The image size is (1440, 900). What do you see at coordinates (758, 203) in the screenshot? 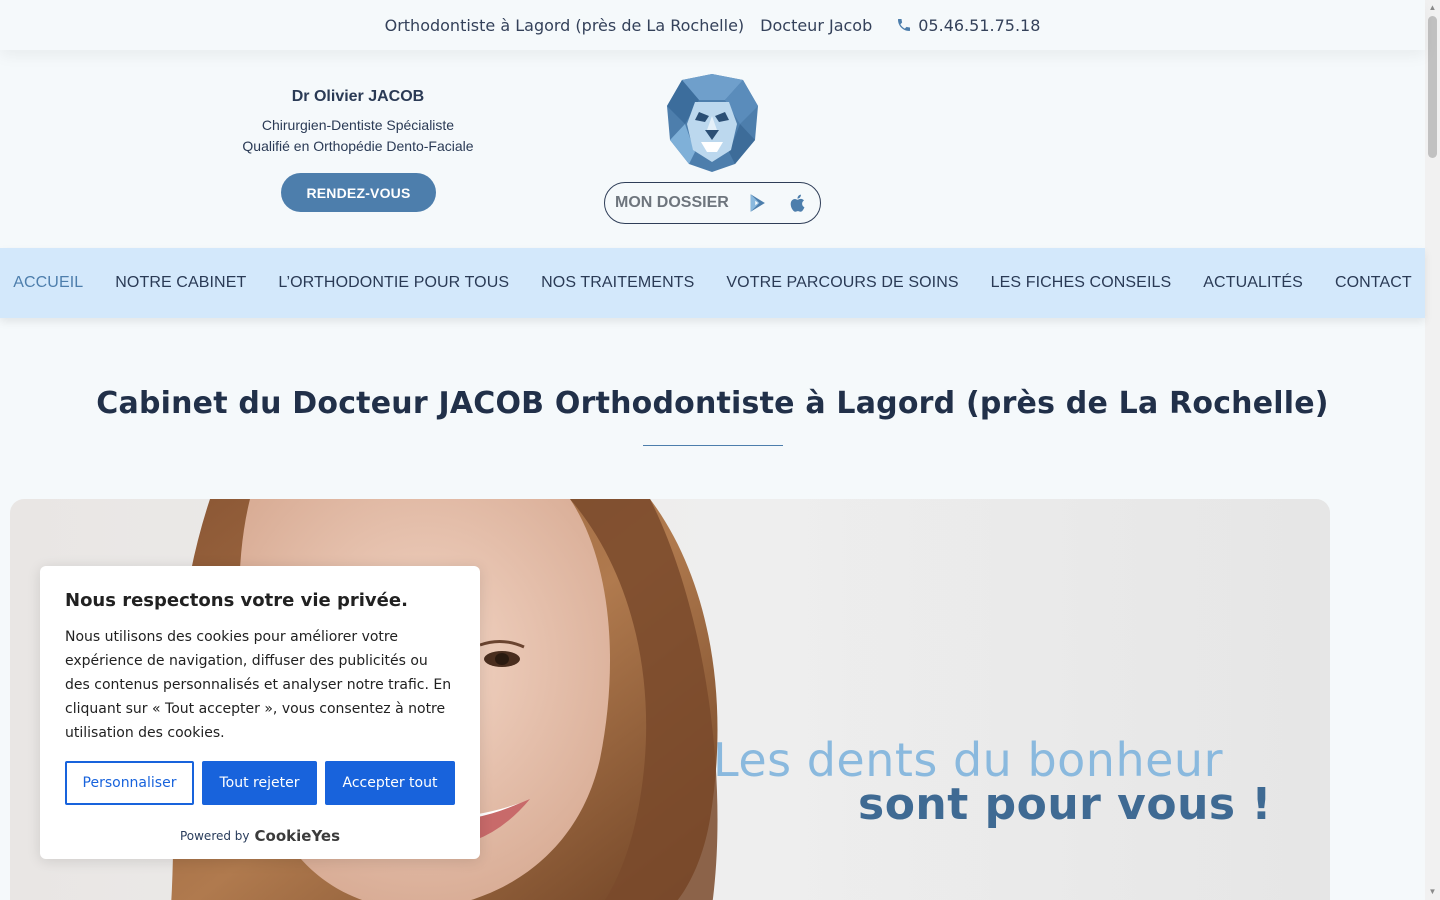
I see `google-play-icon` at bounding box center [758, 203].